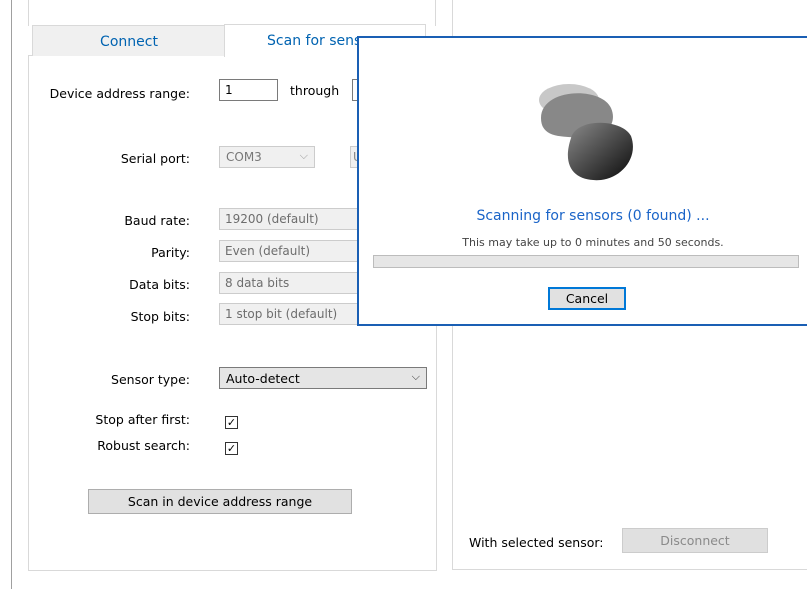 Image resolution: width=807 pixels, height=589 pixels. Describe the element at coordinates (290, 314) in the screenshot. I see `stop-bits-select: 1 stop bit (default)` at that location.